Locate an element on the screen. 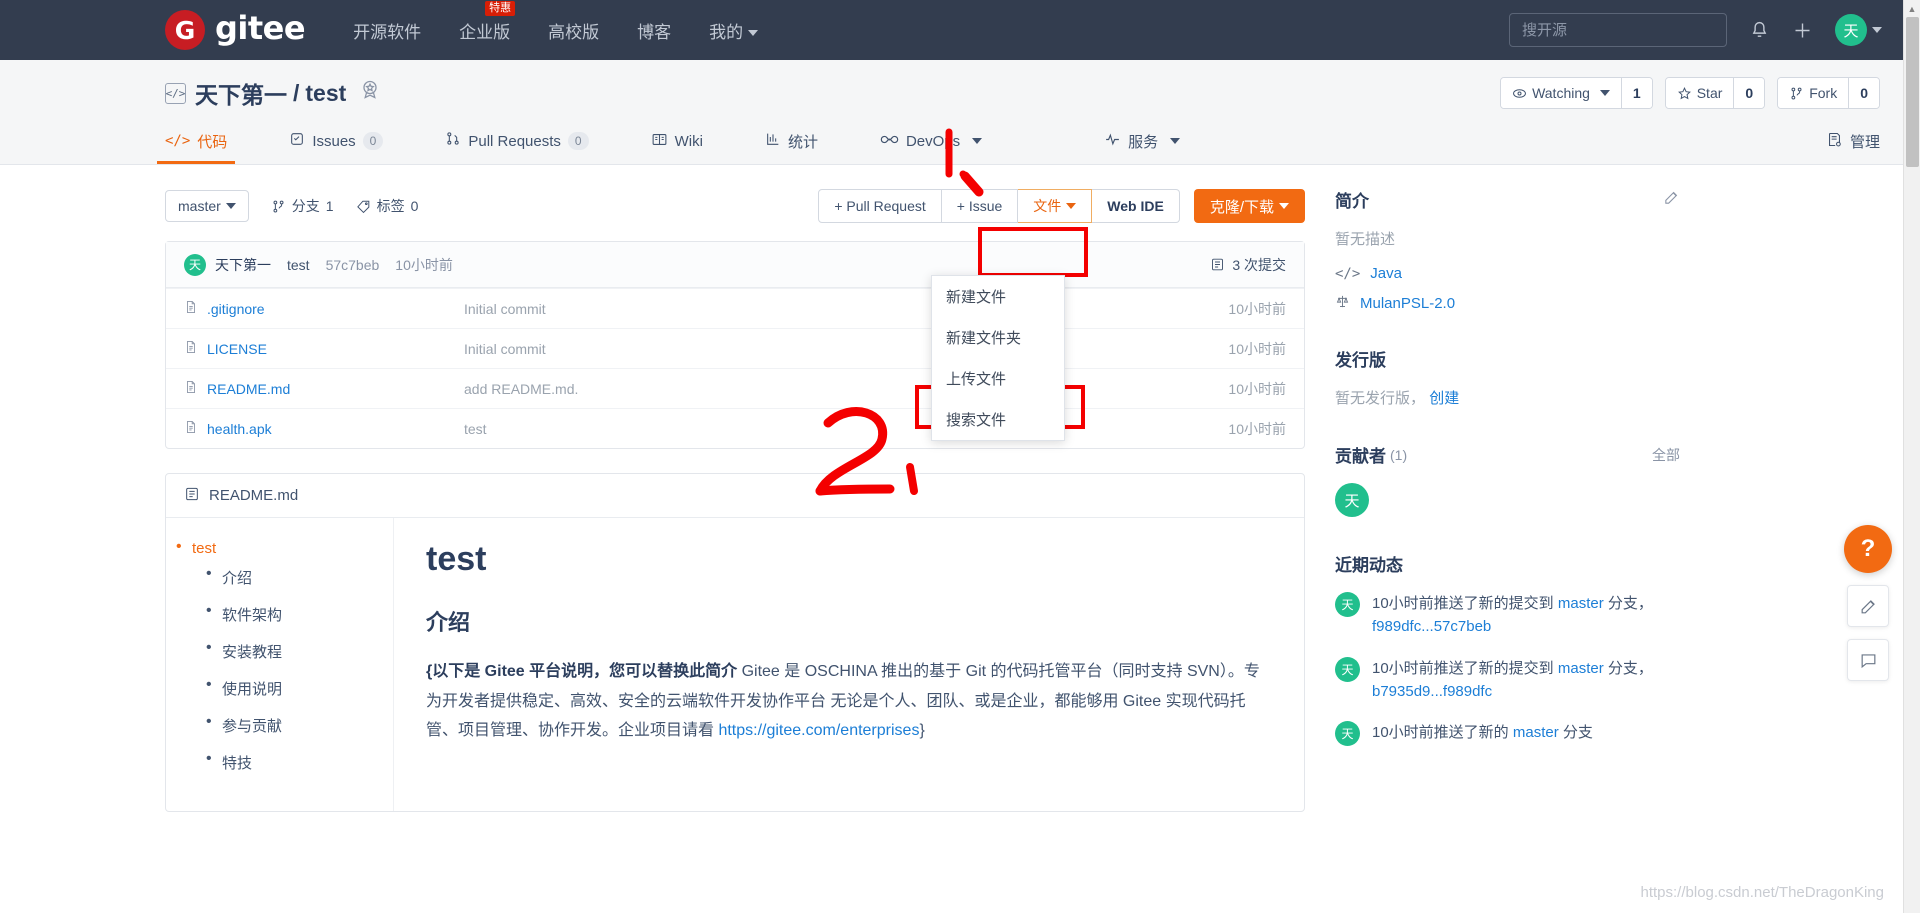 The width and height of the screenshot is (1920, 913). star-button-group: Star 0 is located at coordinates (1715, 93).